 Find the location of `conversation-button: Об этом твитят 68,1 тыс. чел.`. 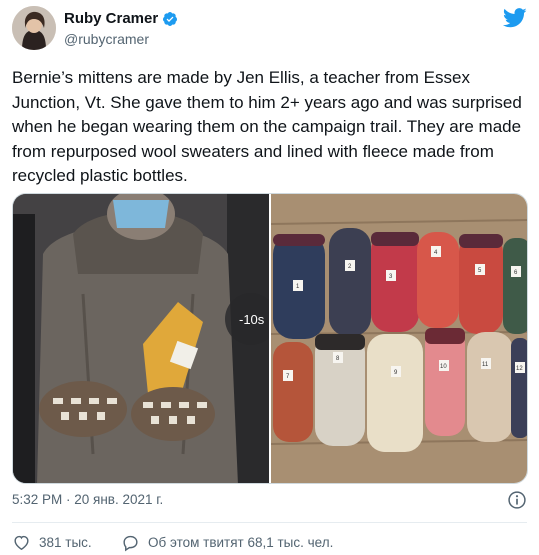

conversation-button: Об этом твитят 68,1 тыс. чел. is located at coordinates (227, 542).